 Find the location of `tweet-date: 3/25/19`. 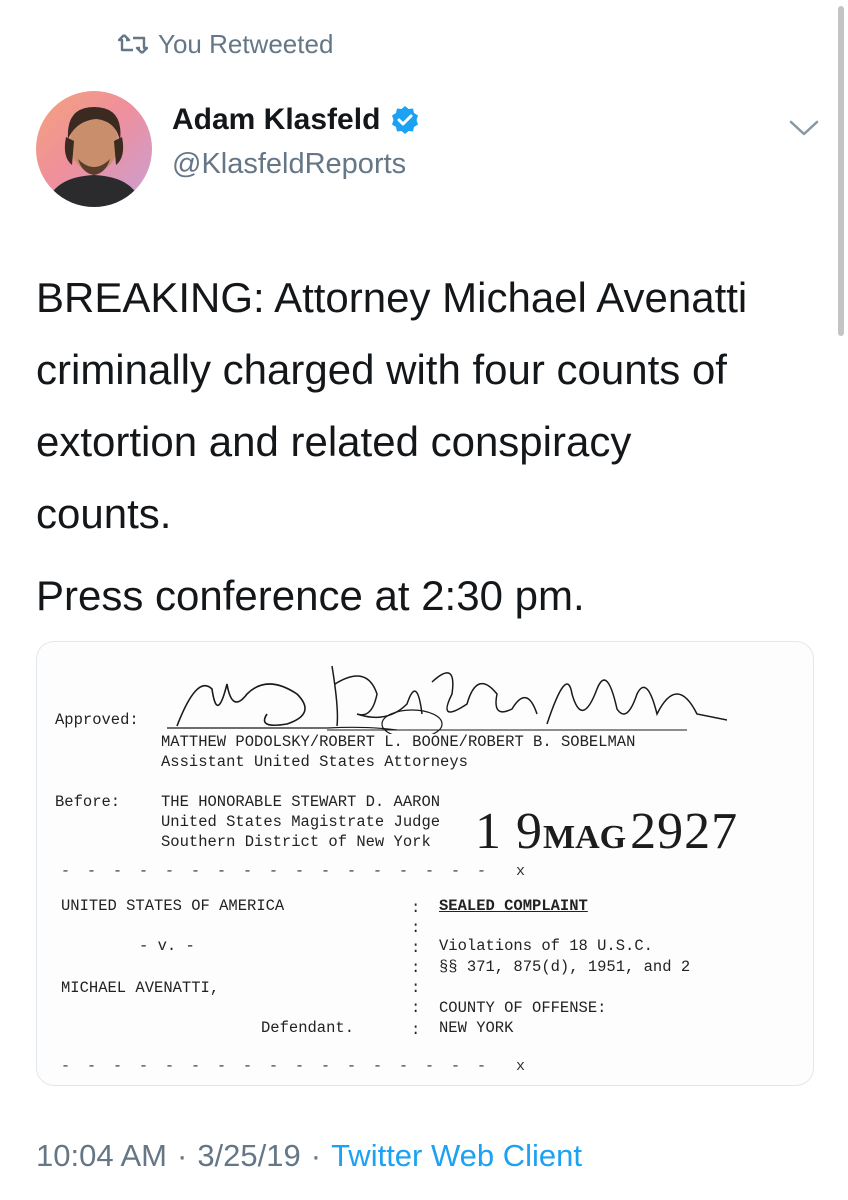

tweet-date: 3/25/19 is located at coordinates (248, 1156).